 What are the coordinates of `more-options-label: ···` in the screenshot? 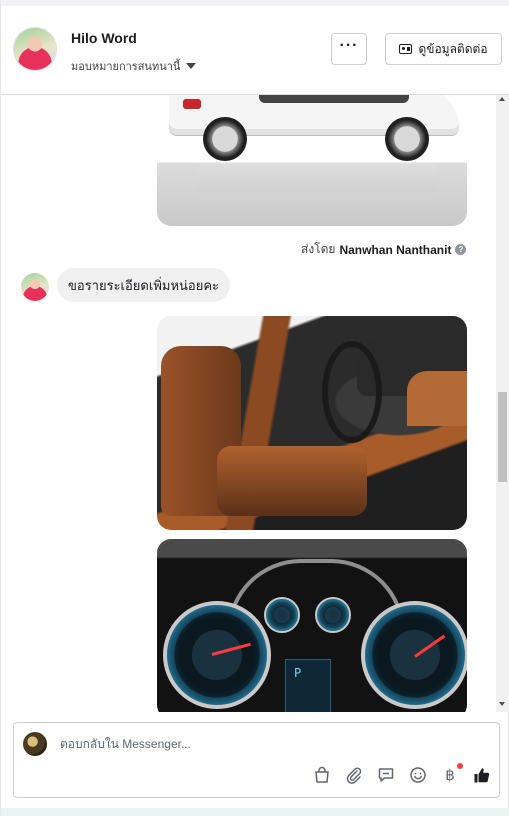 It's located at (349, 45).